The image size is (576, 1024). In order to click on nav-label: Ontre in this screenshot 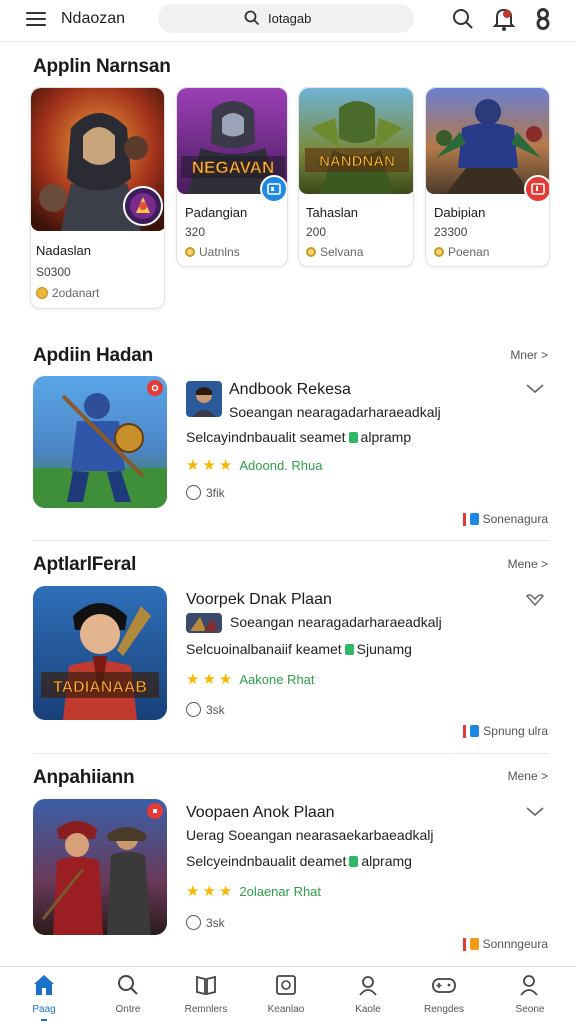, I will do `click(128, 1009)`.